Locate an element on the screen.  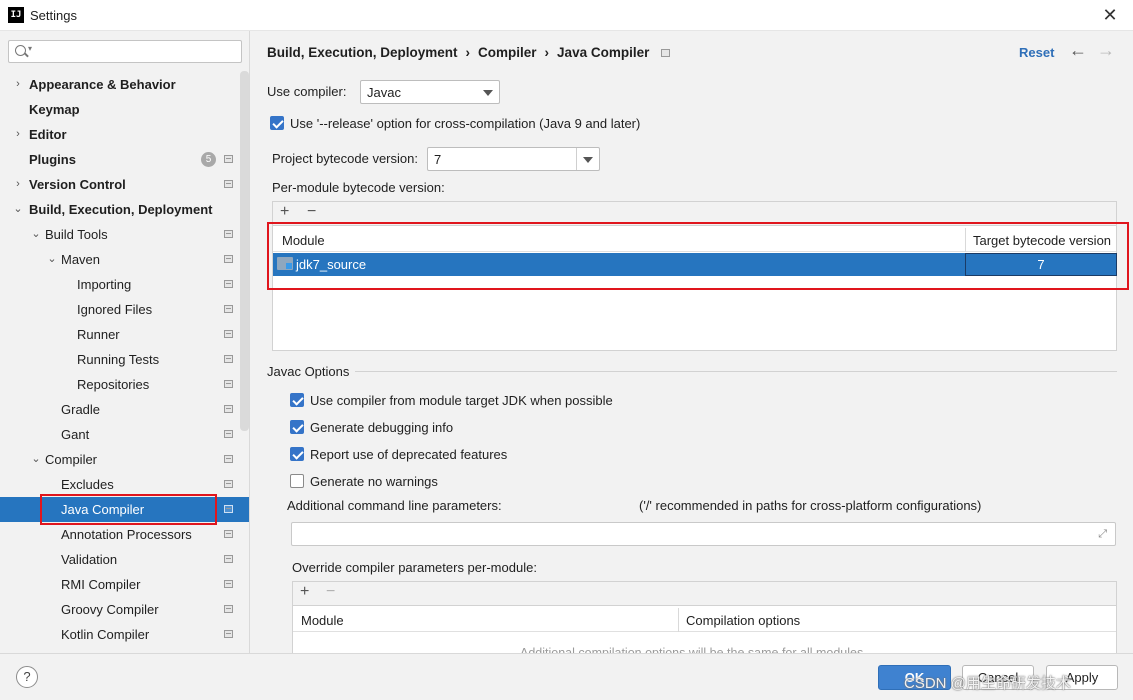
column-divider is located at coordinates (678, 620).